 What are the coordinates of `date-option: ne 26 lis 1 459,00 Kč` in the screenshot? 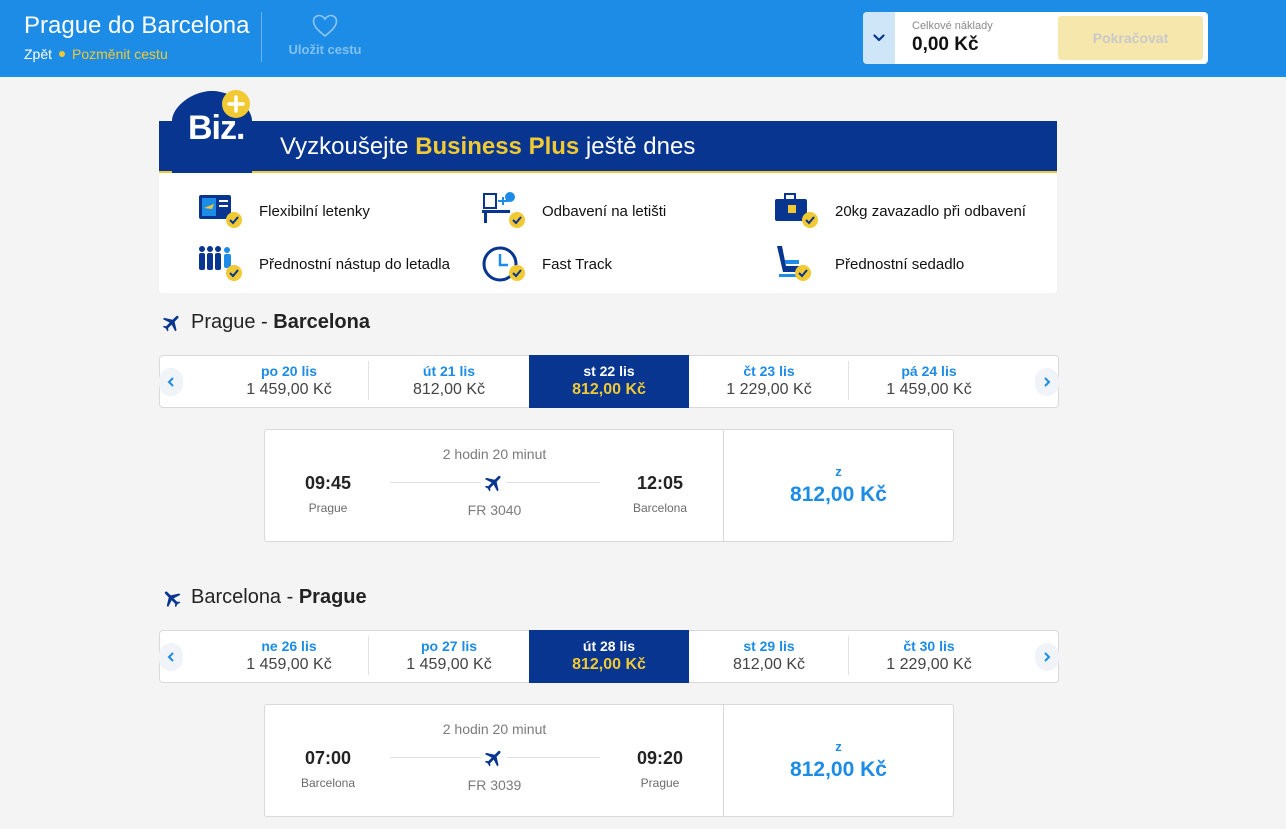 It's located at (289, 656).